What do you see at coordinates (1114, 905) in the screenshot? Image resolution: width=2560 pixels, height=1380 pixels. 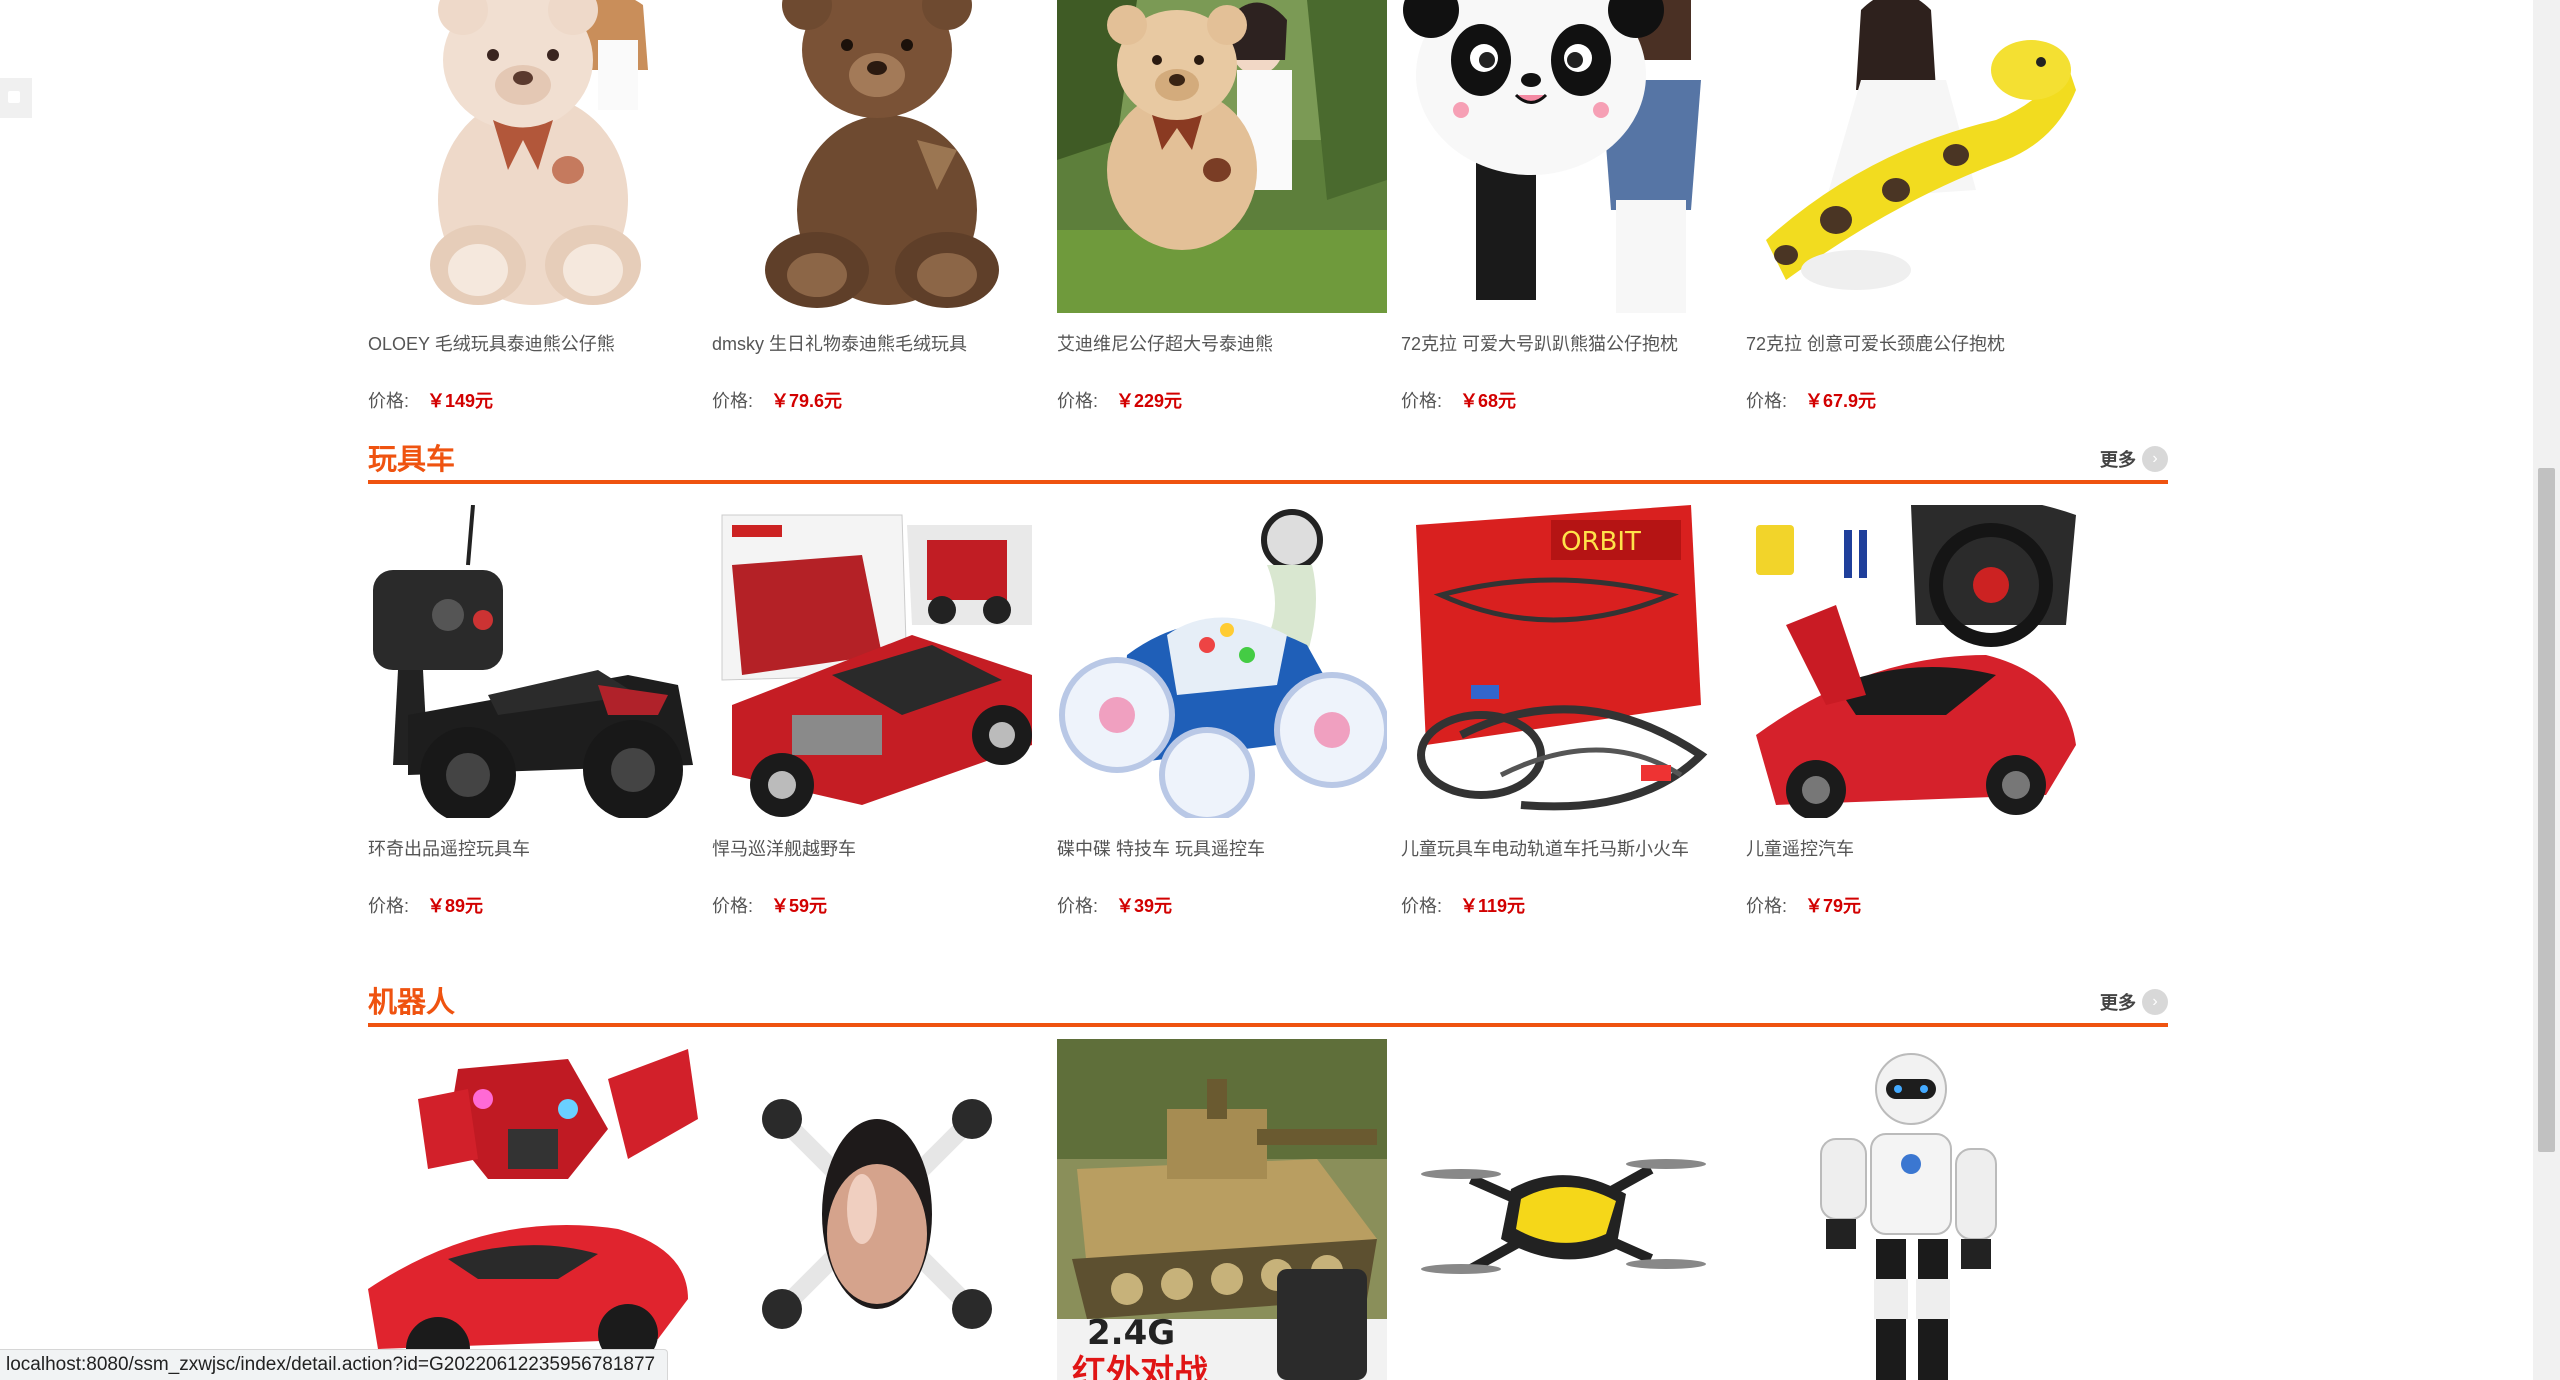 I see `price-line: 价格: ￥39元` at bounding box center [1114, 905].